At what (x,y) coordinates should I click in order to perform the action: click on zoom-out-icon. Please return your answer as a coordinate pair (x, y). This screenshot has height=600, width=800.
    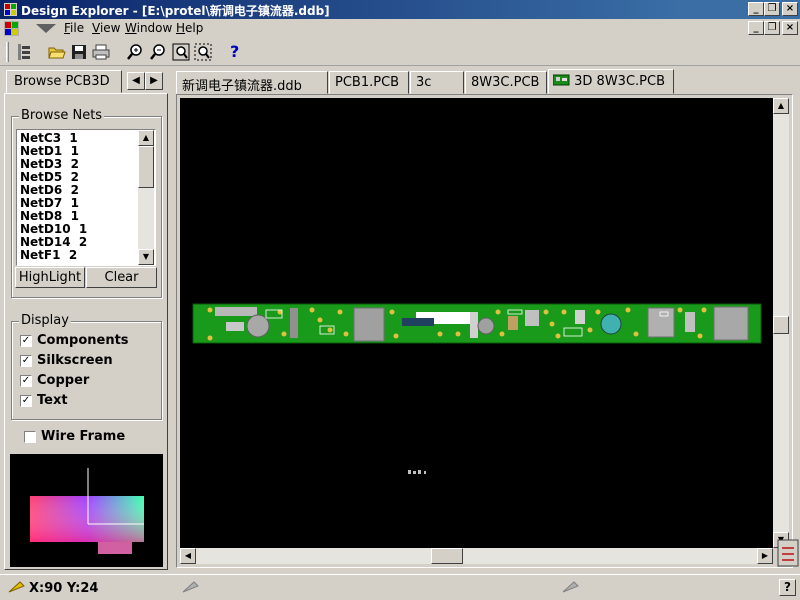
    Looking at the image, I should click on (158, 52).